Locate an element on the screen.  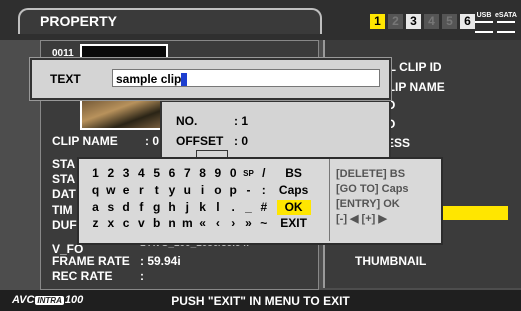
usb-stack-icon is located at coordinates (484, 27).